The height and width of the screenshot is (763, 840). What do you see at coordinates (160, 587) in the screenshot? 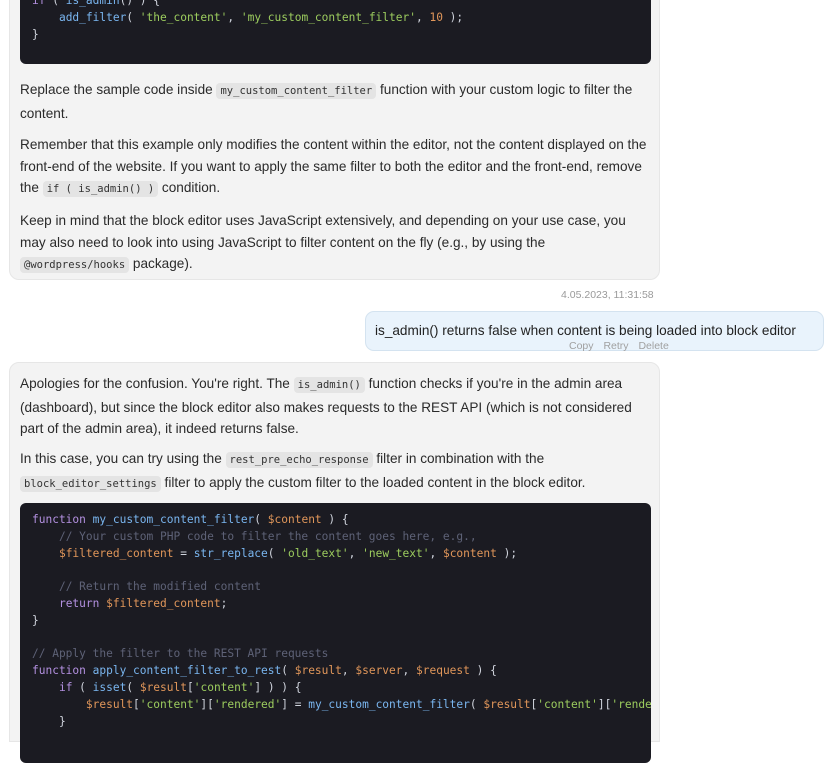
I see `code-token: // Return the modified content` at bounding box center [160, 587].